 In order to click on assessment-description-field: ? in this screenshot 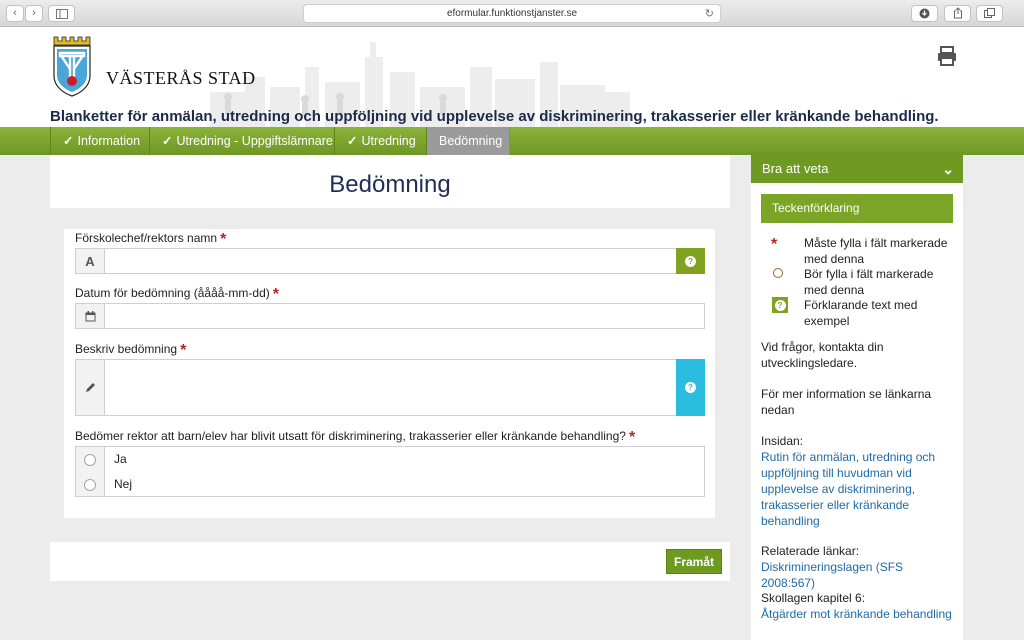, I will do `click(390, 387)`.